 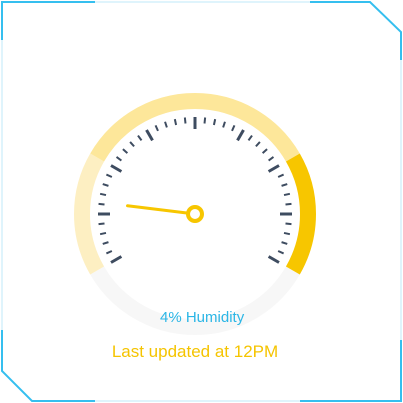 What do you see at coordinates (195, 127) in the screenshot?
I see `gauge-segment-mid` at bounding box center [195, 127].